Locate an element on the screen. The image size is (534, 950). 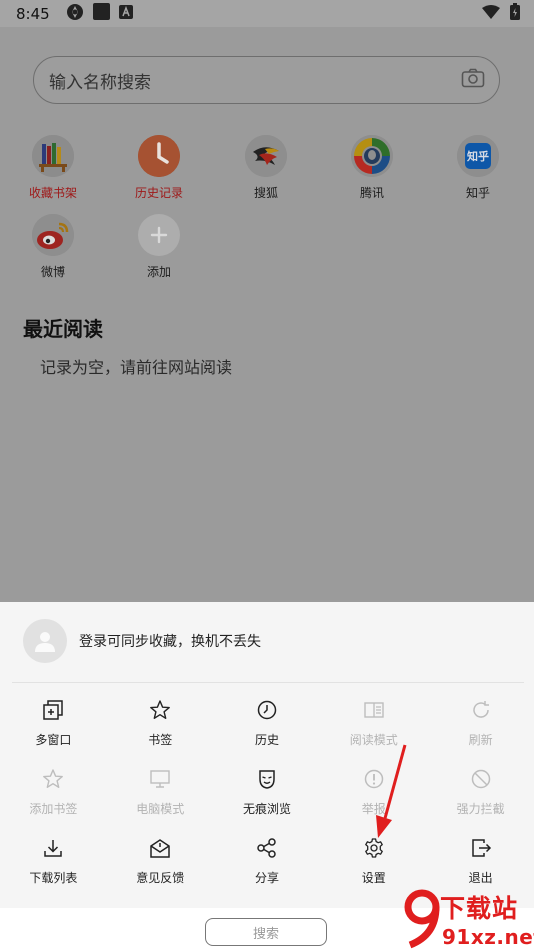
pointer-arrow is located at coordinates (391, 791).